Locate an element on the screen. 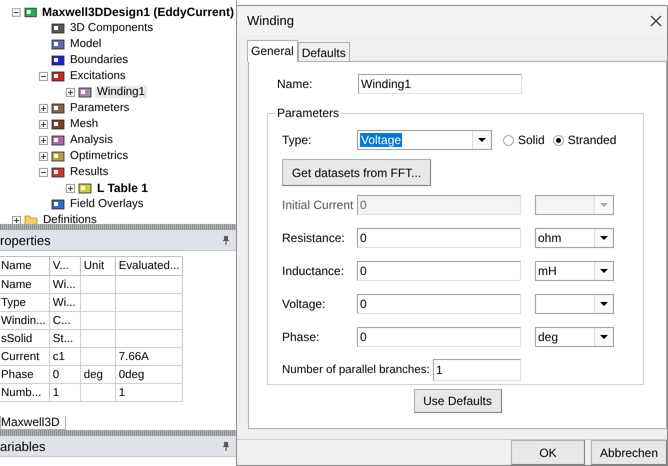  tree-item: Results is located at coordinates (89, 172).